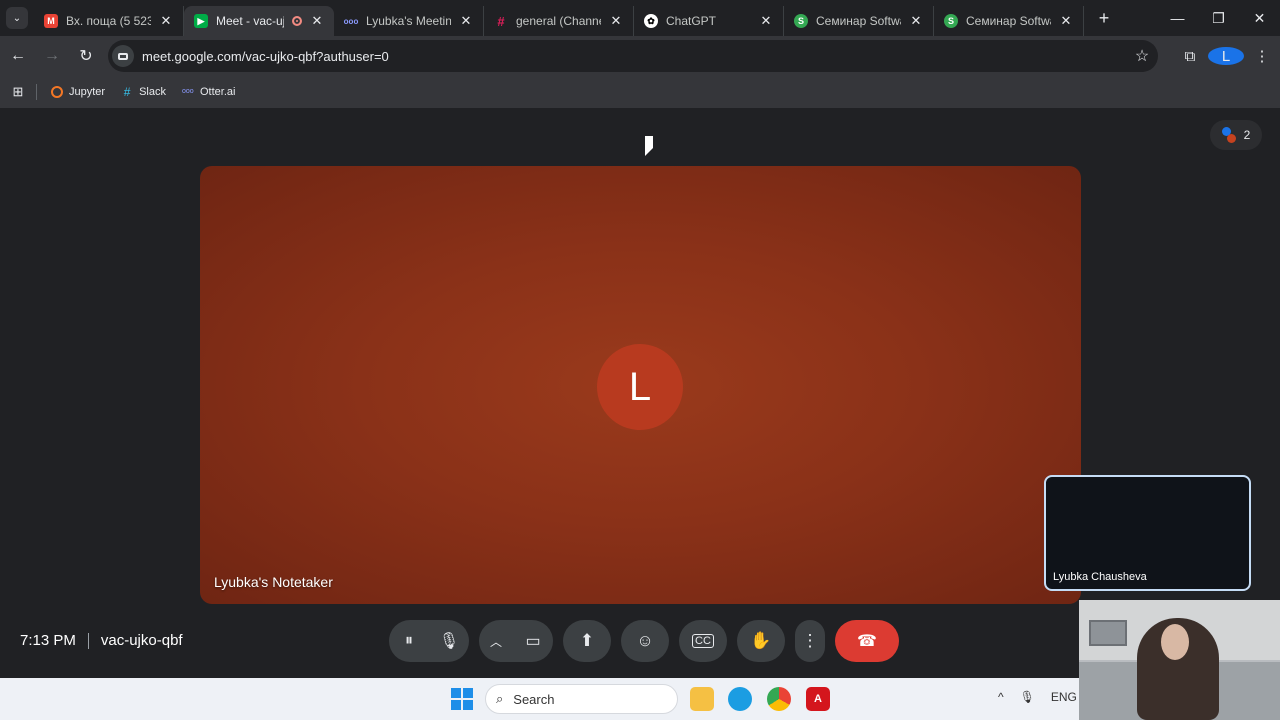 The height and width of the screenshot is (720, 1280). Describe the element at coordinates (208, 92) in the screenshot. I see `bookmark-otter: ooo Otter.ai` at that location.